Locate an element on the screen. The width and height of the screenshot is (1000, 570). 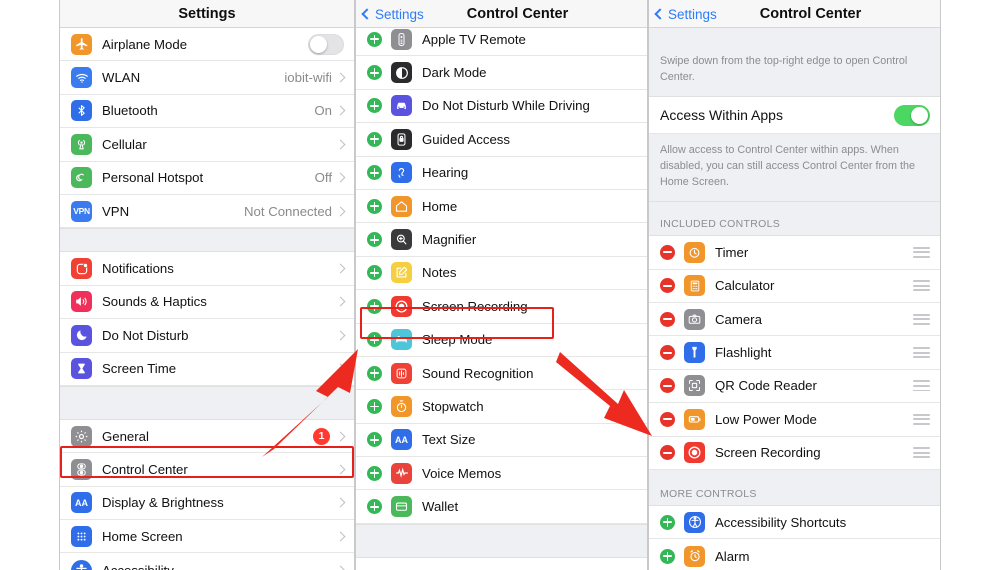
more-controls-row-text-size: AA Text Size is located at coordinates (501, 440).